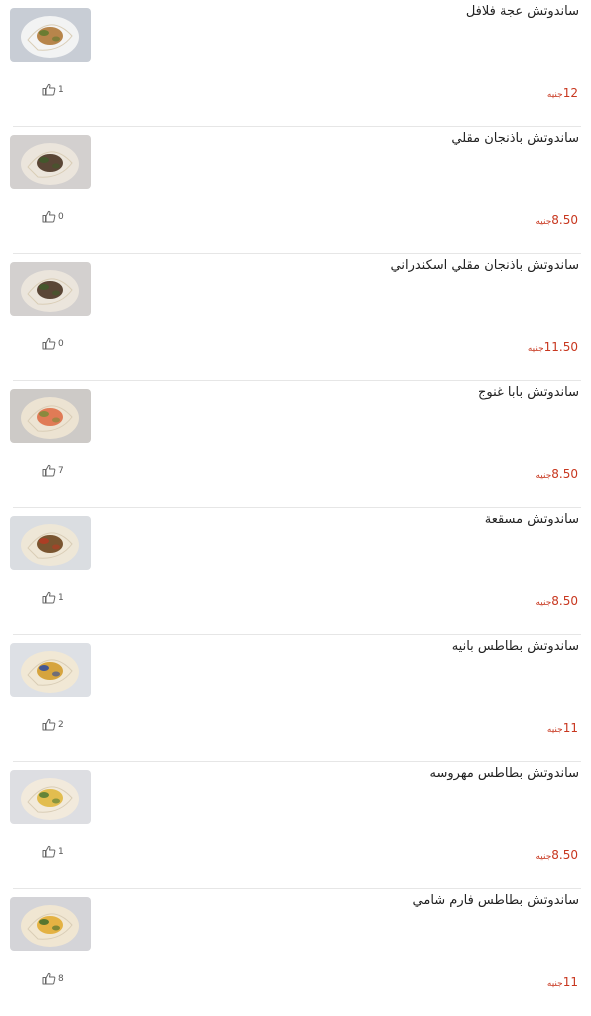 The width and height of the screenshot is (591, 1016). Describe the element at coordinates (532, 519) in the screenshot. I see `menu-item-name: ساندوتش مسقعة` at that location.